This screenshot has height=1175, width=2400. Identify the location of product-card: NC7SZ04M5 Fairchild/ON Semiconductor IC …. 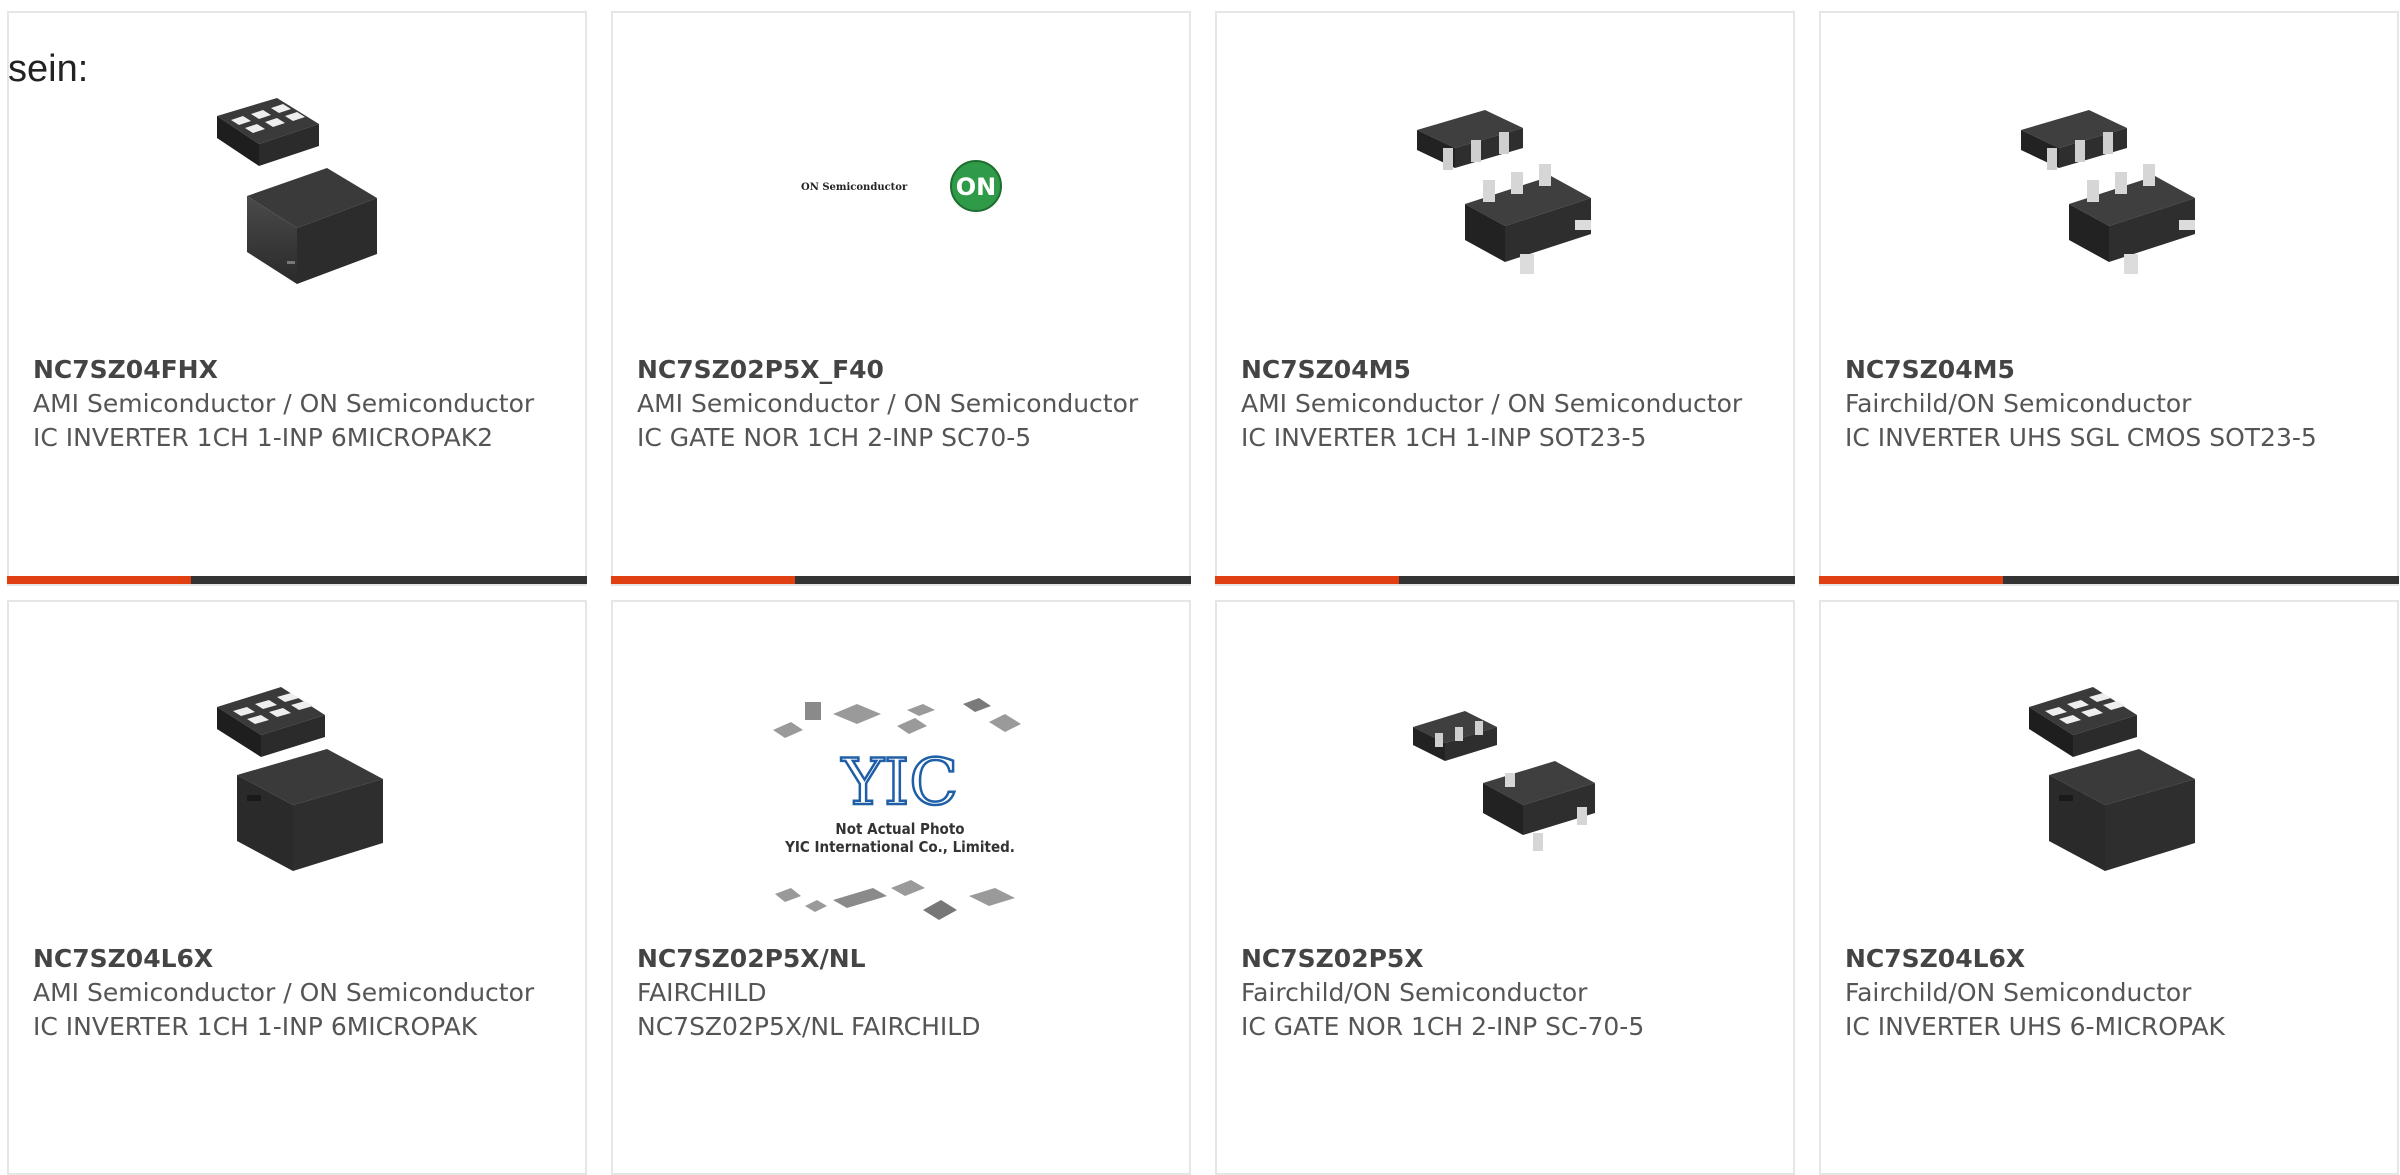
(2109, 298).